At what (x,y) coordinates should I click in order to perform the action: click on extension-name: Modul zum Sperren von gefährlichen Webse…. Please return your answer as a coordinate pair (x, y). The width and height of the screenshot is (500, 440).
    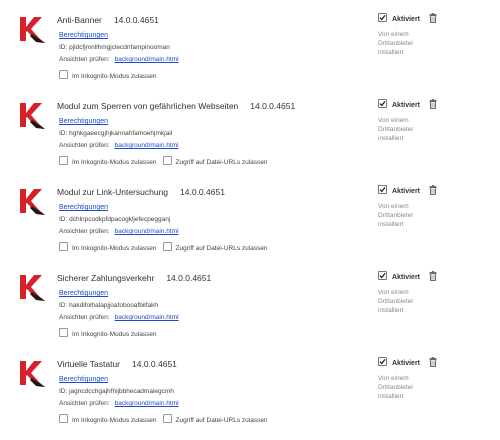
    Looking at the image, I should click on (148, 106).